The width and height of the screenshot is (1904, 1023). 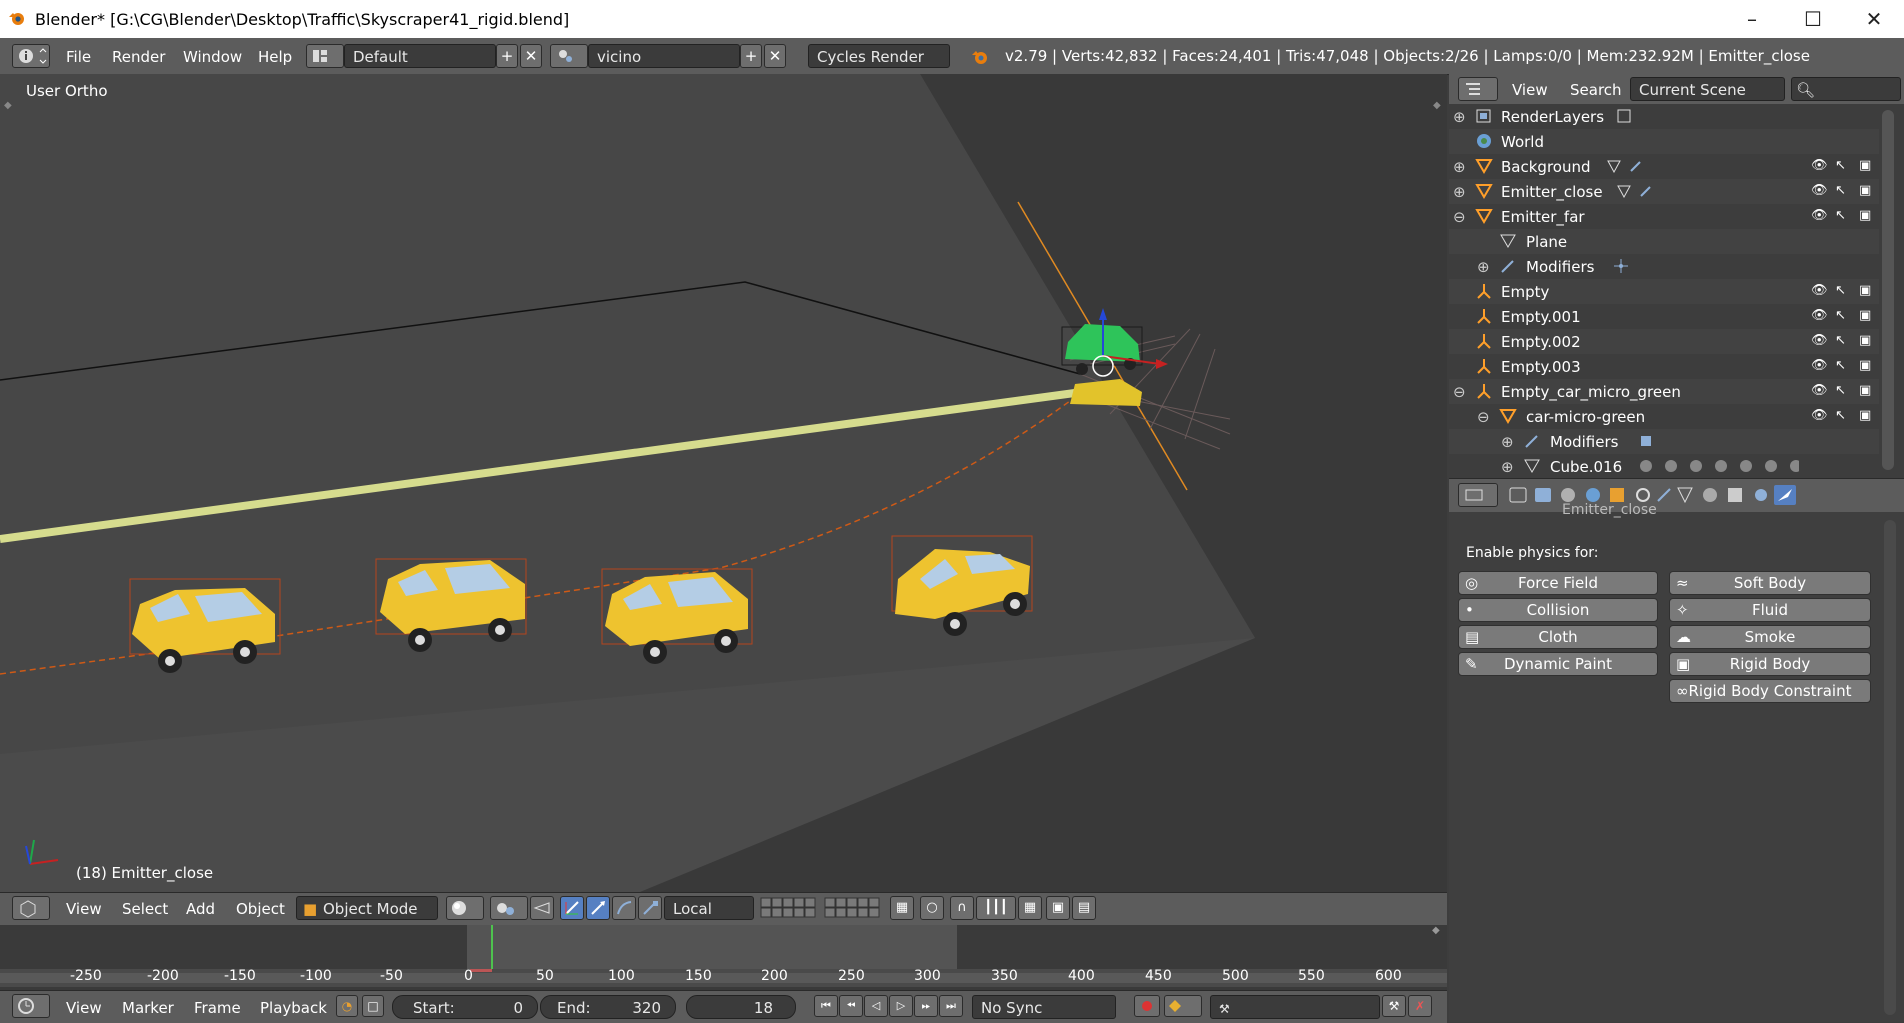 What do you see at coordinates (465, 1007) in the screenshot?
I see `start-frame-field: Start: 0` at bounding box center [465, 1007].